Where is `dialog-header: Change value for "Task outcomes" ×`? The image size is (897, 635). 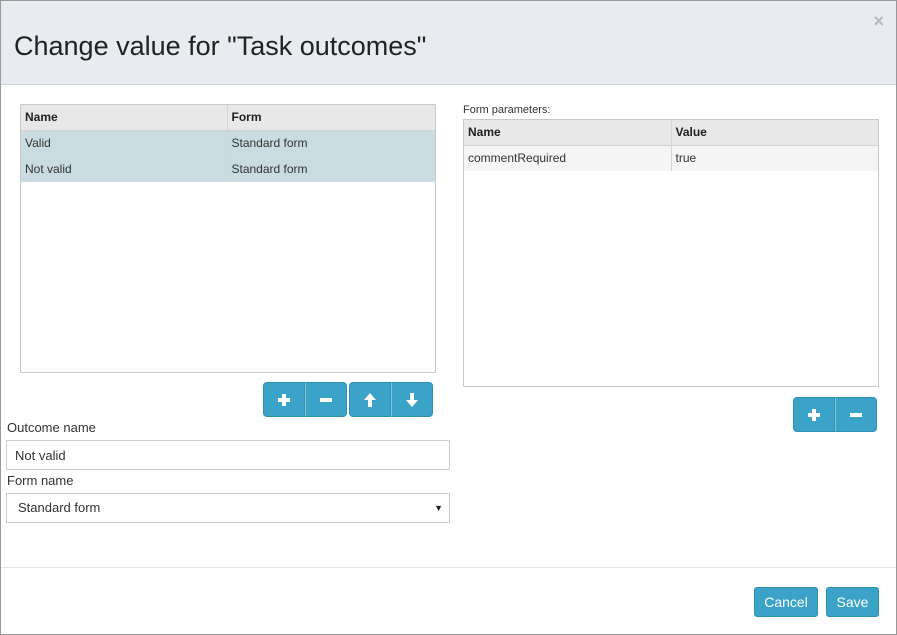
dialog-header: Change value for "Task outcomes" × is located at coordinates (448, 43).